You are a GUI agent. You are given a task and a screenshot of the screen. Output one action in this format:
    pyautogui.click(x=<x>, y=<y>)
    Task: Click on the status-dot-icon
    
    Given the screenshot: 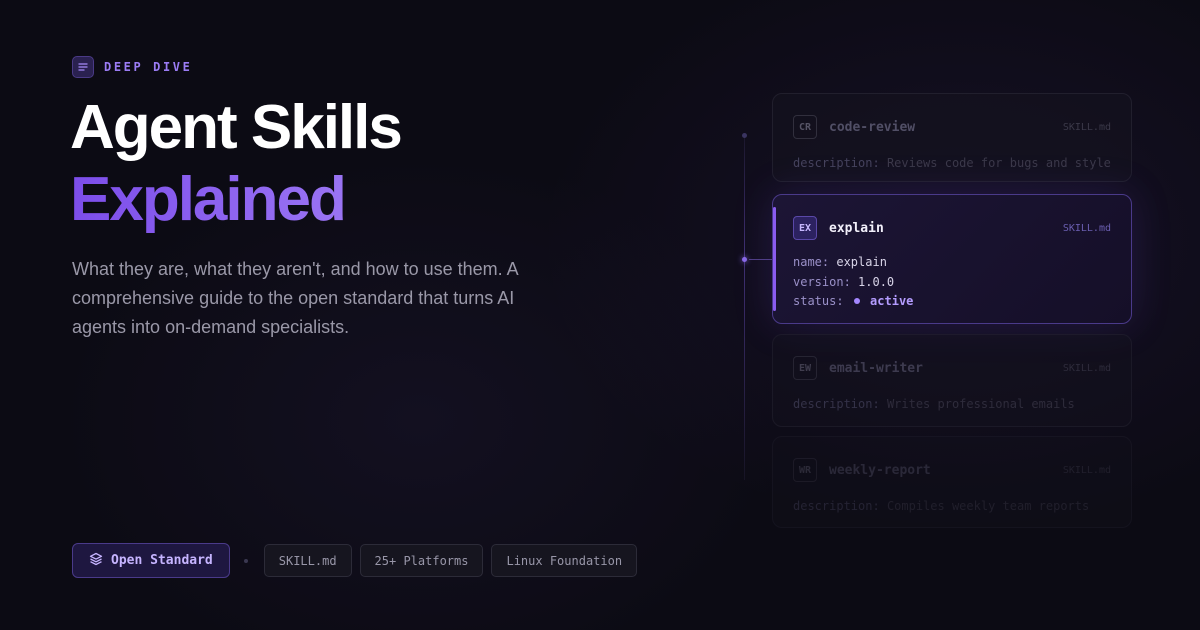 What is the action you would take?
    pyautogui.click(x=856, y=301)
    